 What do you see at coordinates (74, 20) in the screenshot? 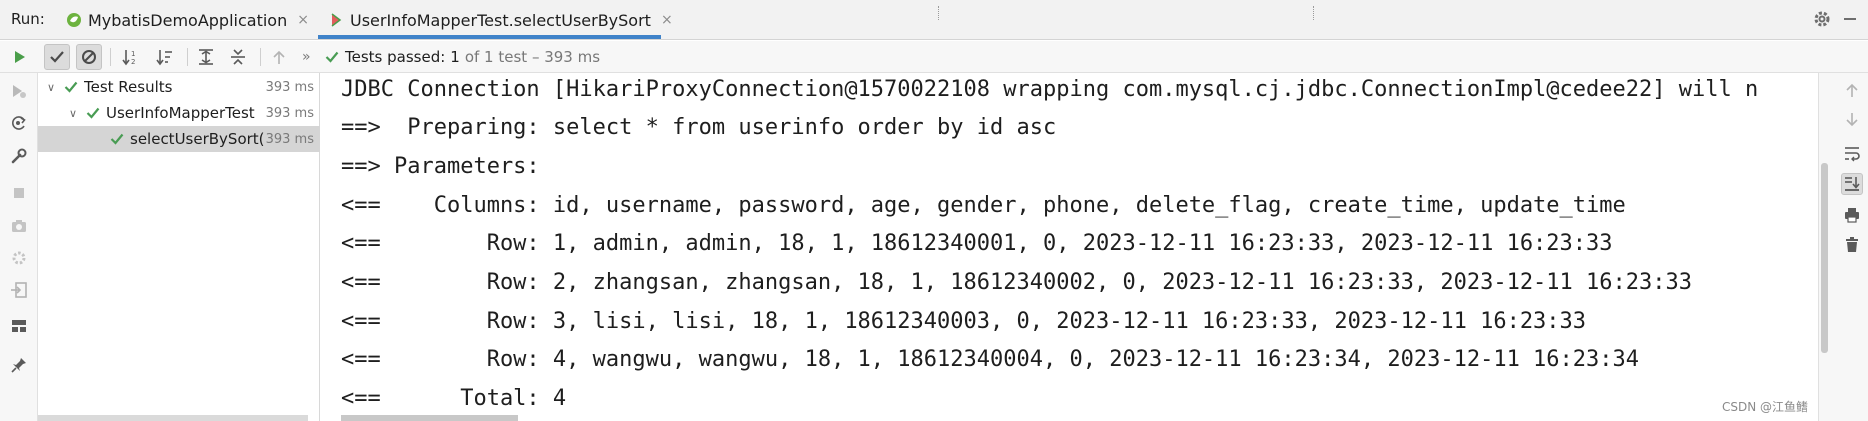
I see `spring-boot-icon` at bounding box center [74, 20].